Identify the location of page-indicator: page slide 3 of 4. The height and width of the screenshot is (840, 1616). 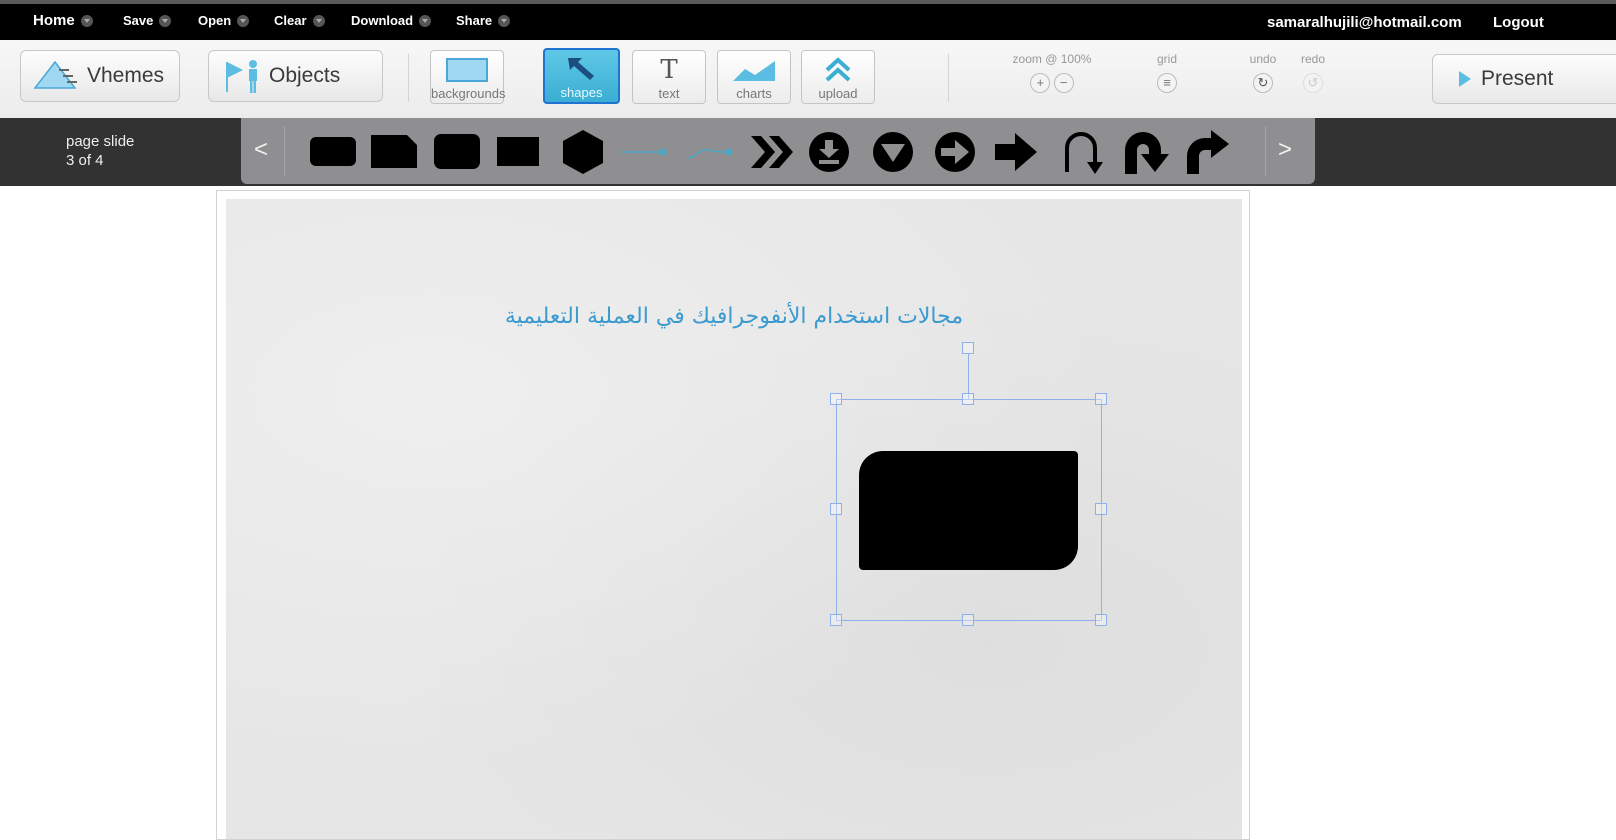
(100, 151).